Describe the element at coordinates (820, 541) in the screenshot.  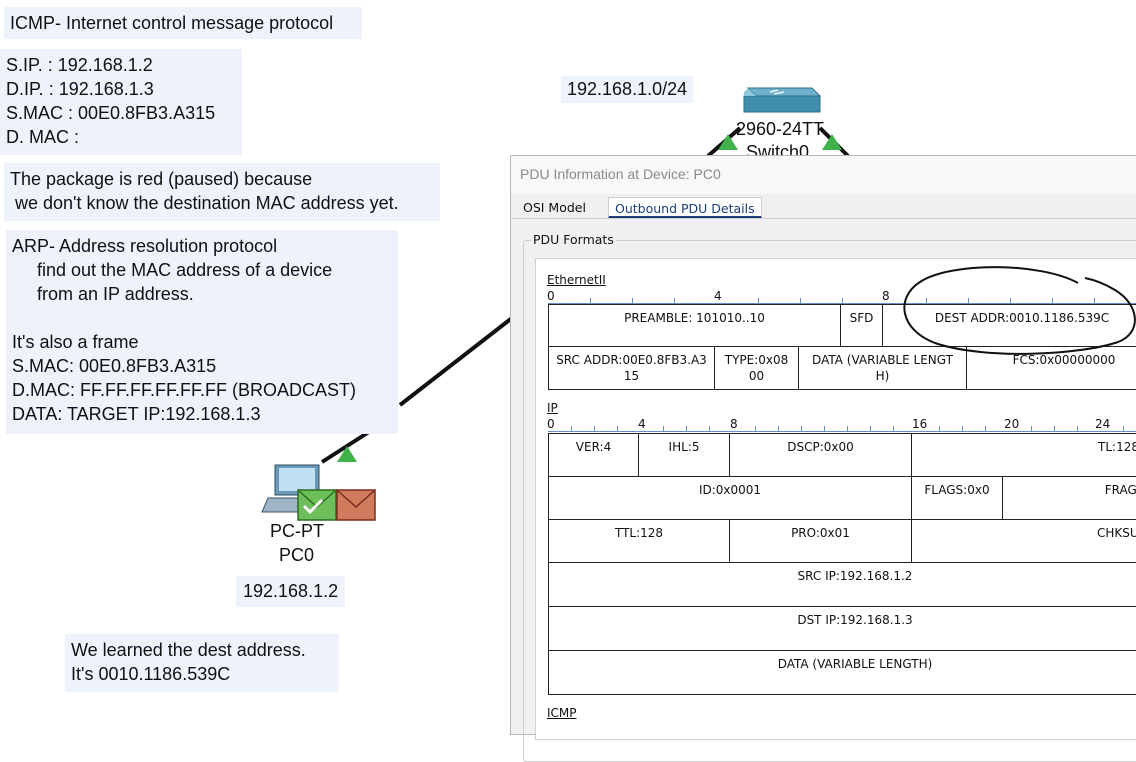
I see `ip-protocol-field: PRO:0x01` at that location.